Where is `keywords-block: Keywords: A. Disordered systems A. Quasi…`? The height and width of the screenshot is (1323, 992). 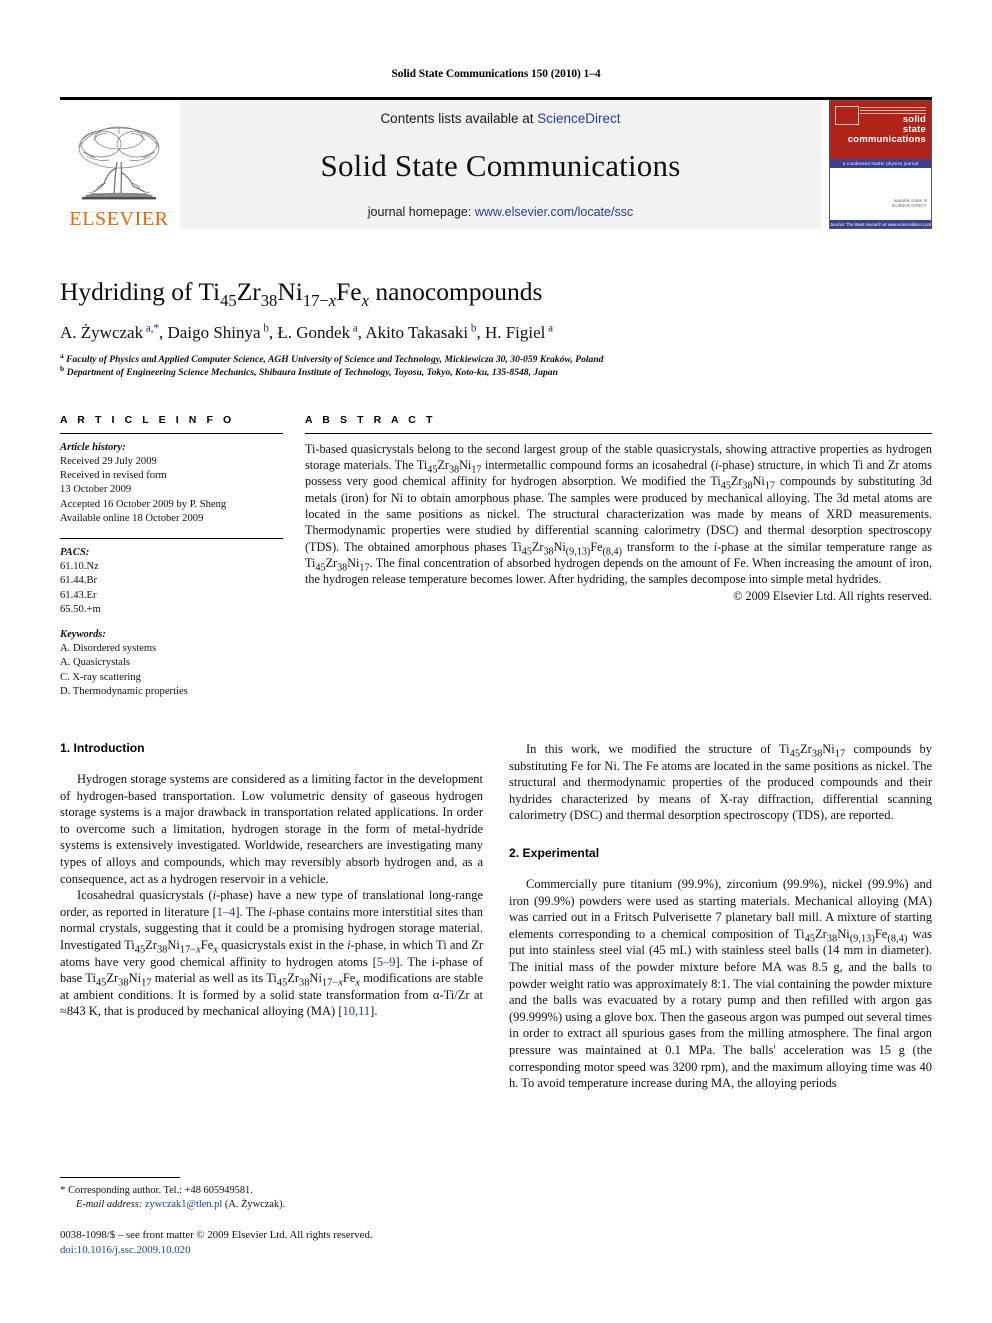
keywords-block: Keywords: A. Disordered systems A. Quasi… is located at coordinates (171, 663).